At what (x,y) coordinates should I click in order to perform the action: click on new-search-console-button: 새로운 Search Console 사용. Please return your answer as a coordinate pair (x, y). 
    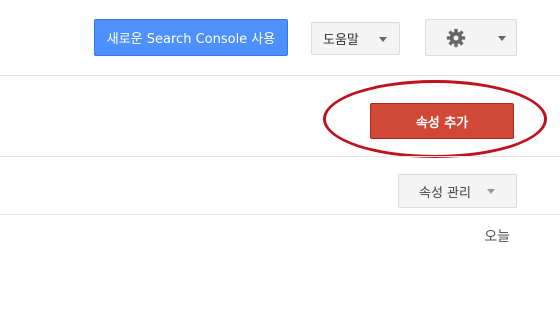
    Looking at the image, I should click on (191, 37).